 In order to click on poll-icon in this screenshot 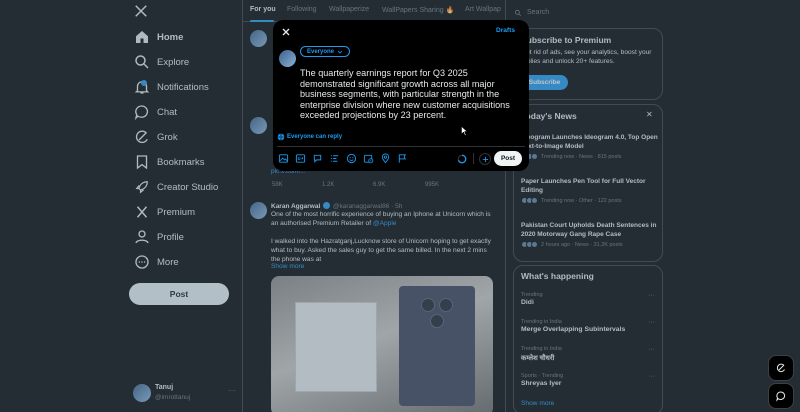, I will do `click(334, 158)`.